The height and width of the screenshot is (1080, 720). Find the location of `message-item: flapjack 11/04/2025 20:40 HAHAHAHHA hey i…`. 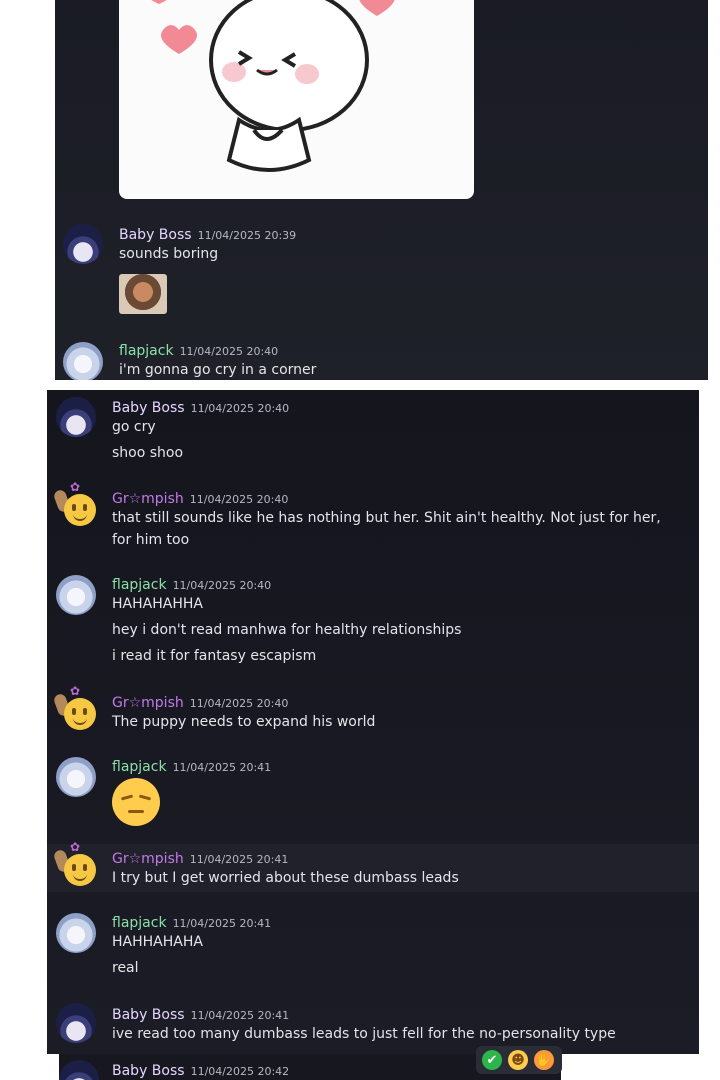

message-item: flapjack 11/04/2025 20:40 HAHAHAHHA hey i… is located at coordinates (373, 620).